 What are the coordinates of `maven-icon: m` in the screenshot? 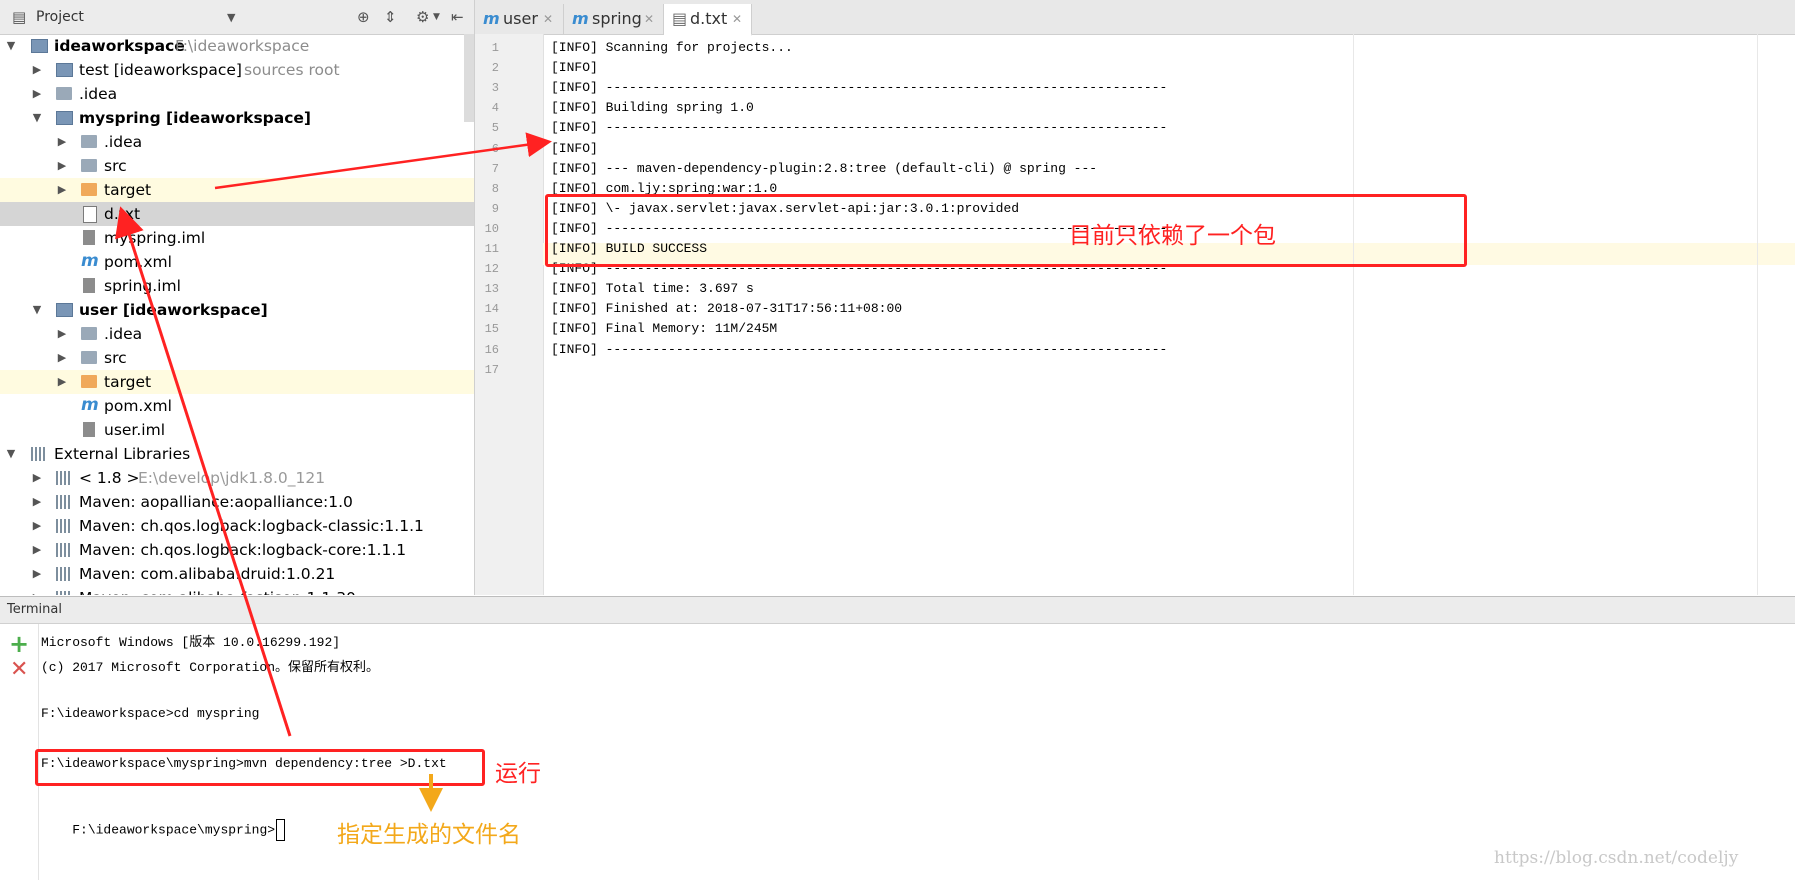 It's located at (90, 405).